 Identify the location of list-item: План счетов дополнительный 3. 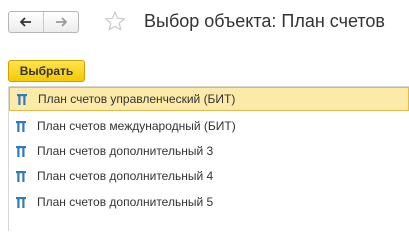
(209, 151).